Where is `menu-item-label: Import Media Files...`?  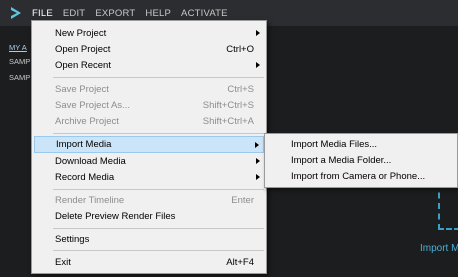 menu-item-label: Import Media Files... is located at coordinates (334, 144).